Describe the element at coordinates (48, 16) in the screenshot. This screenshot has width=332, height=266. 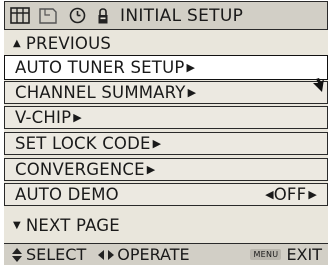
I see `page-icon` at that location.